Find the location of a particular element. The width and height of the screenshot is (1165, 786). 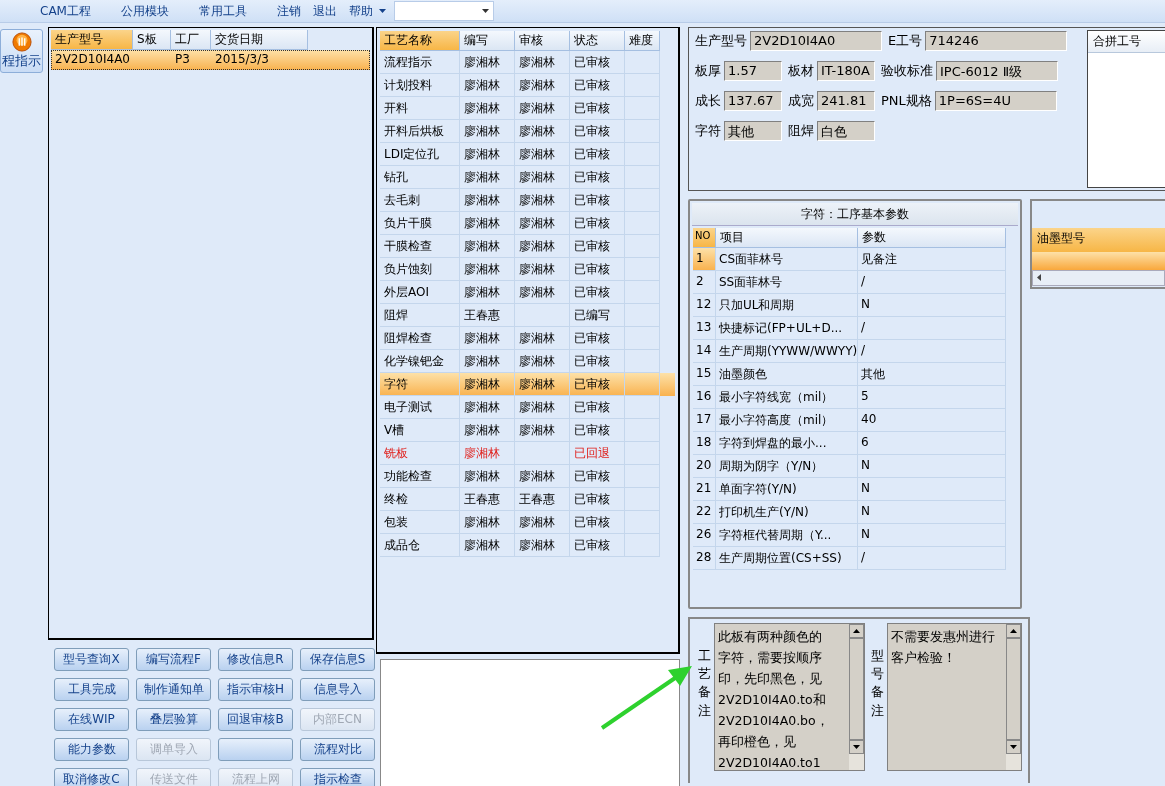

table-row: 18 字符到焊盘的最小... 6 is located at coordinates (855, 443).